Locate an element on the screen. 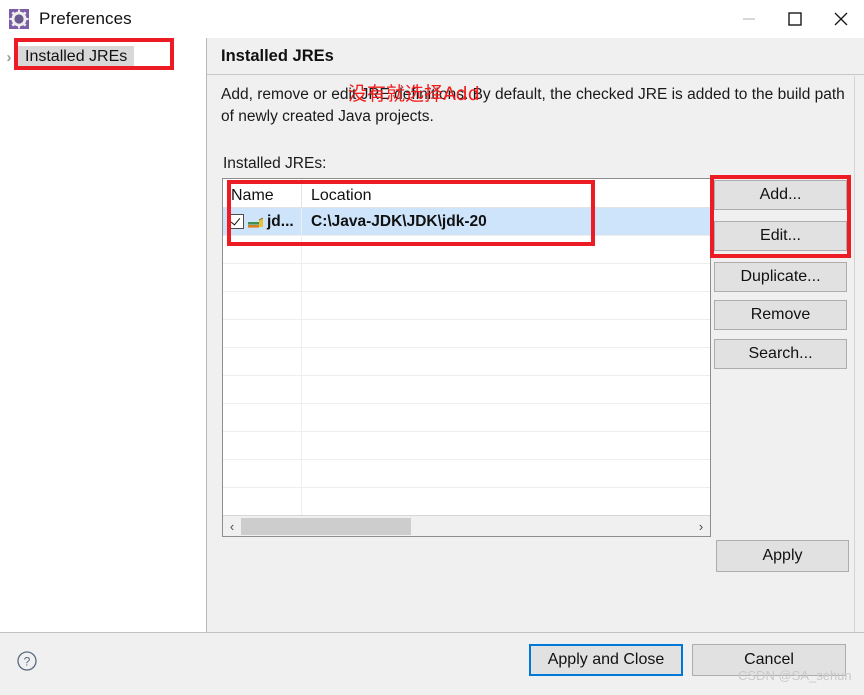 This screenshot has height=695, width=864. column-header-location: Location is located at coordinates (505, 193).